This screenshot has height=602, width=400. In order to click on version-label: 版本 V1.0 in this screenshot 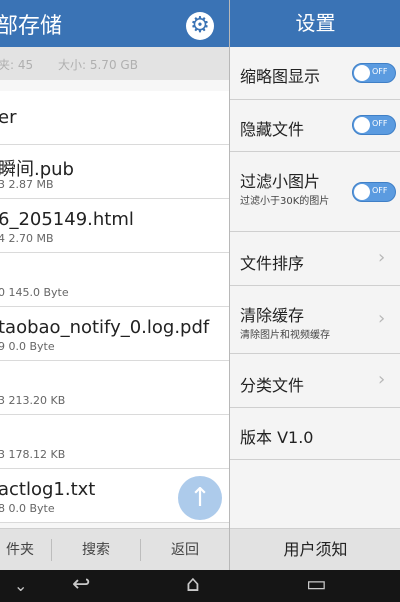, I will do `click(277, 437)`.